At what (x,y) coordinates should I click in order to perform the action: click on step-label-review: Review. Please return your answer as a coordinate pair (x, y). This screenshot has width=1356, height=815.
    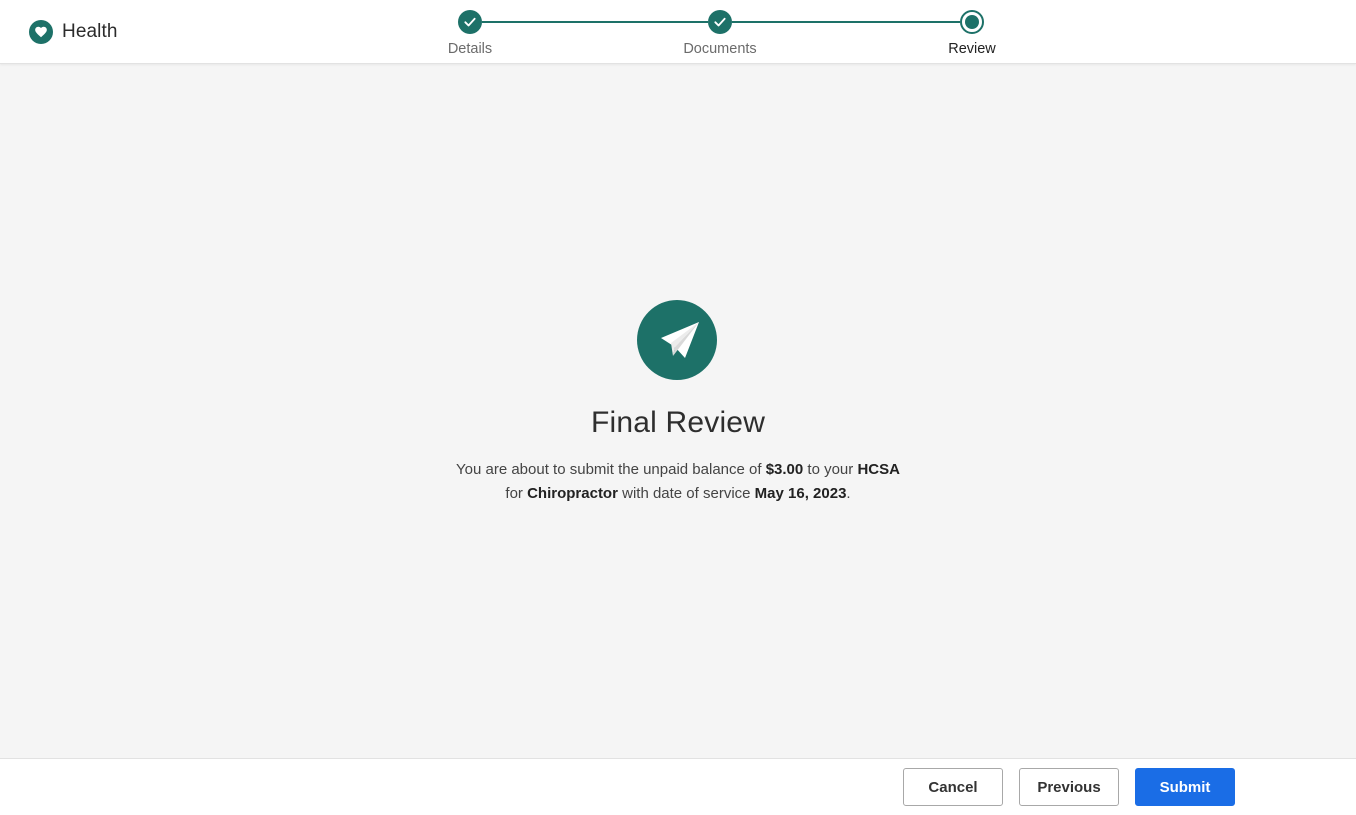
    Looking at the image, I should click on (972, 49).